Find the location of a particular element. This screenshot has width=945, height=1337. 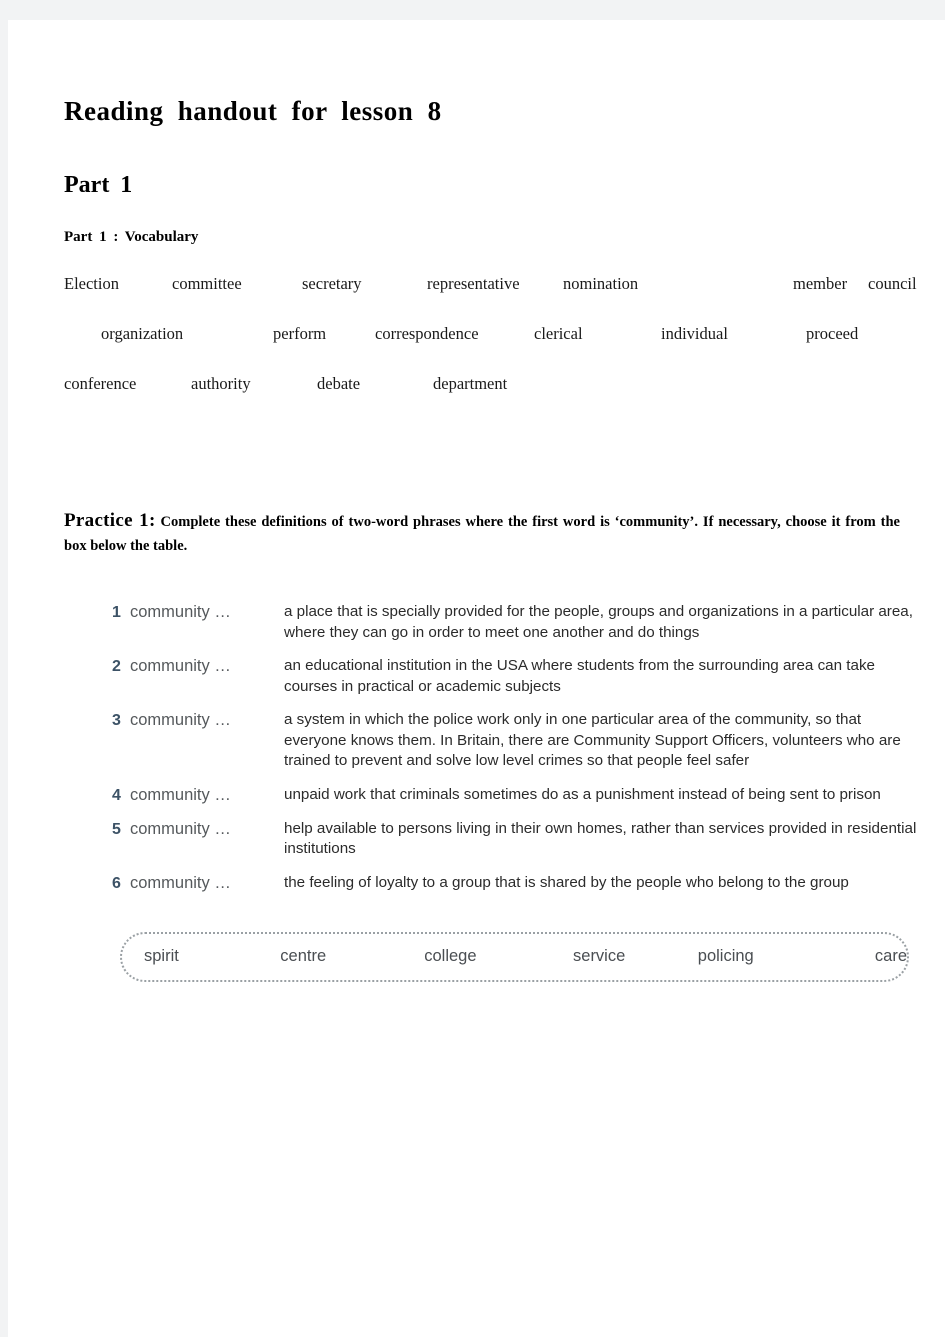

vocabulary-word: organization is located at coordinates (142, 333).